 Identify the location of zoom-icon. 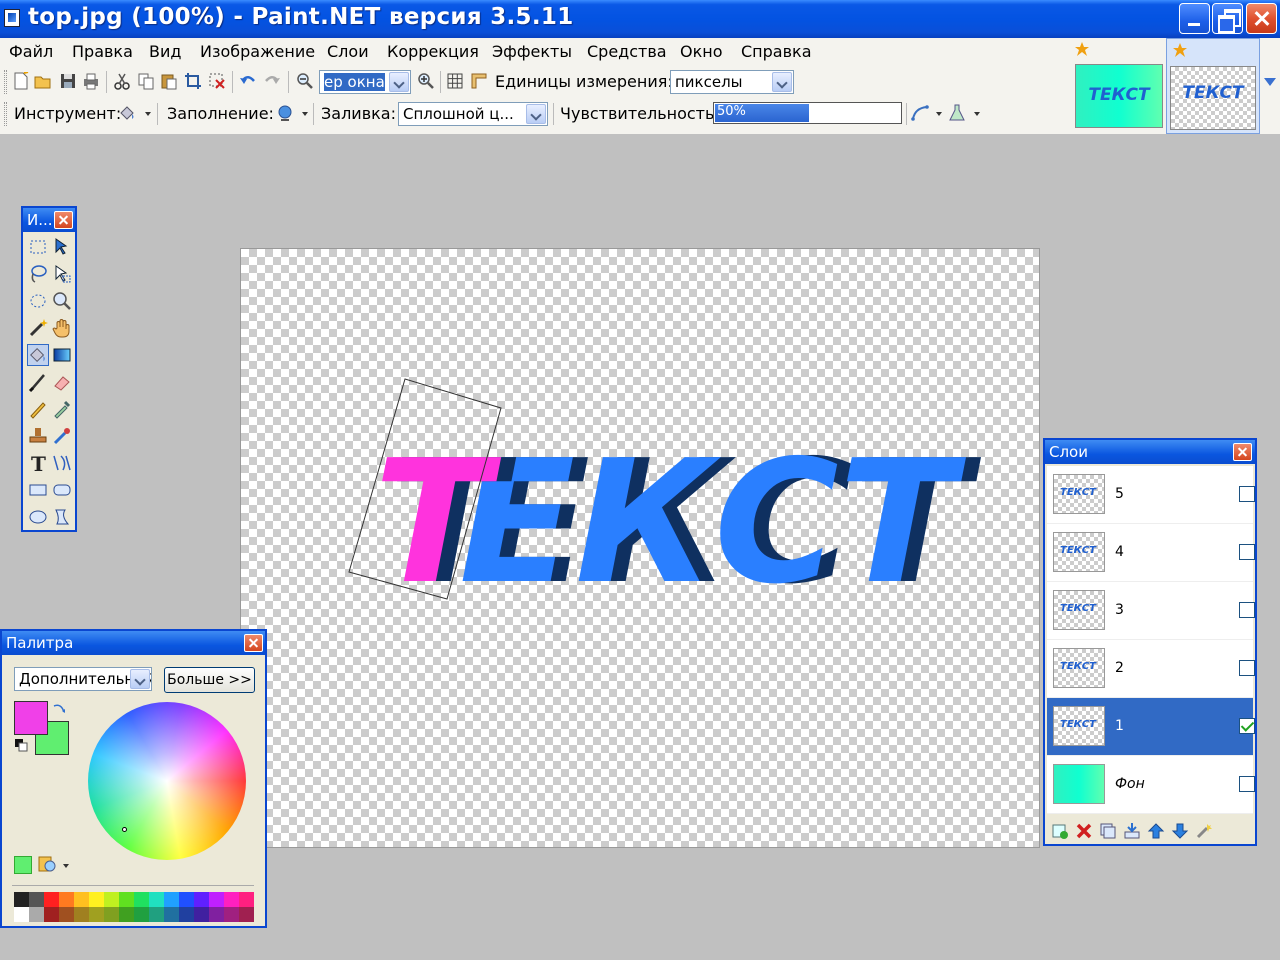
(62, 301).